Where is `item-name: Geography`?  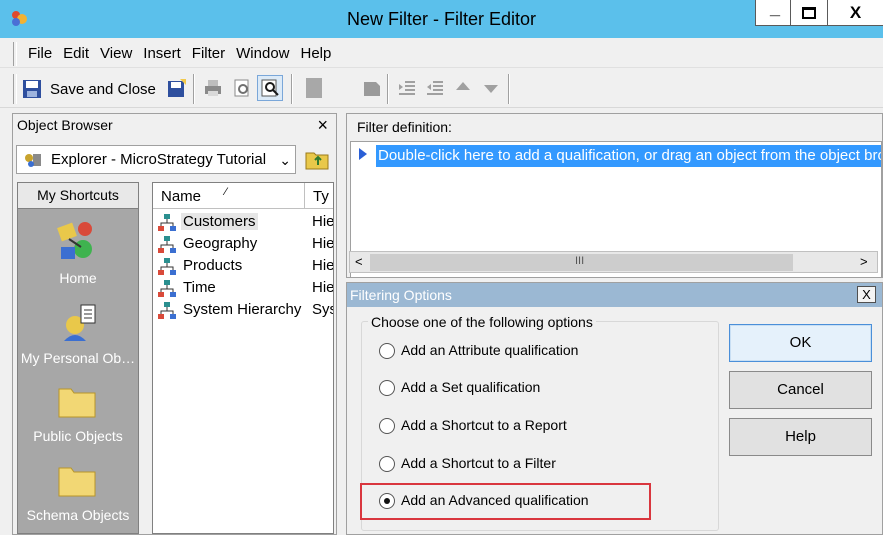
item-name: Geography is located at coordinates (220, 243).